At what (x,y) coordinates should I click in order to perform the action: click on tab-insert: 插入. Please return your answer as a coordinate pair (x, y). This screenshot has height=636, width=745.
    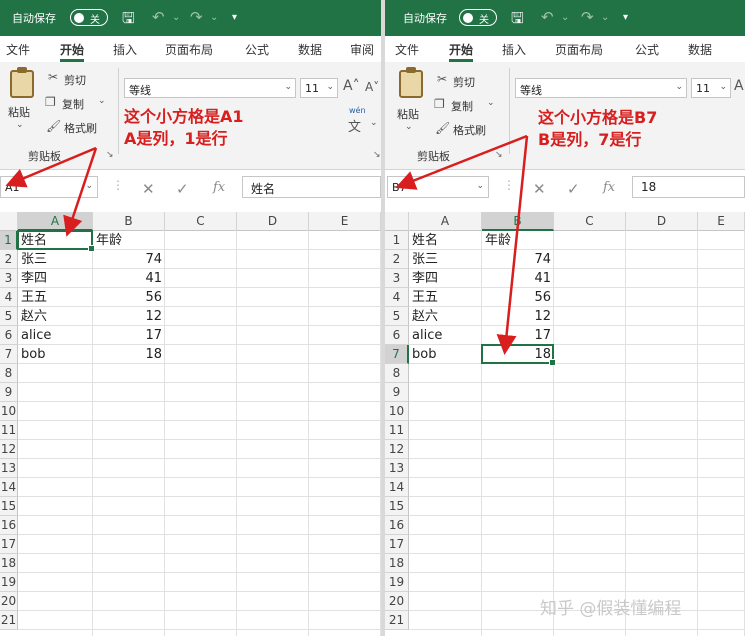
    Looking at the image, I should click on (125, 49).